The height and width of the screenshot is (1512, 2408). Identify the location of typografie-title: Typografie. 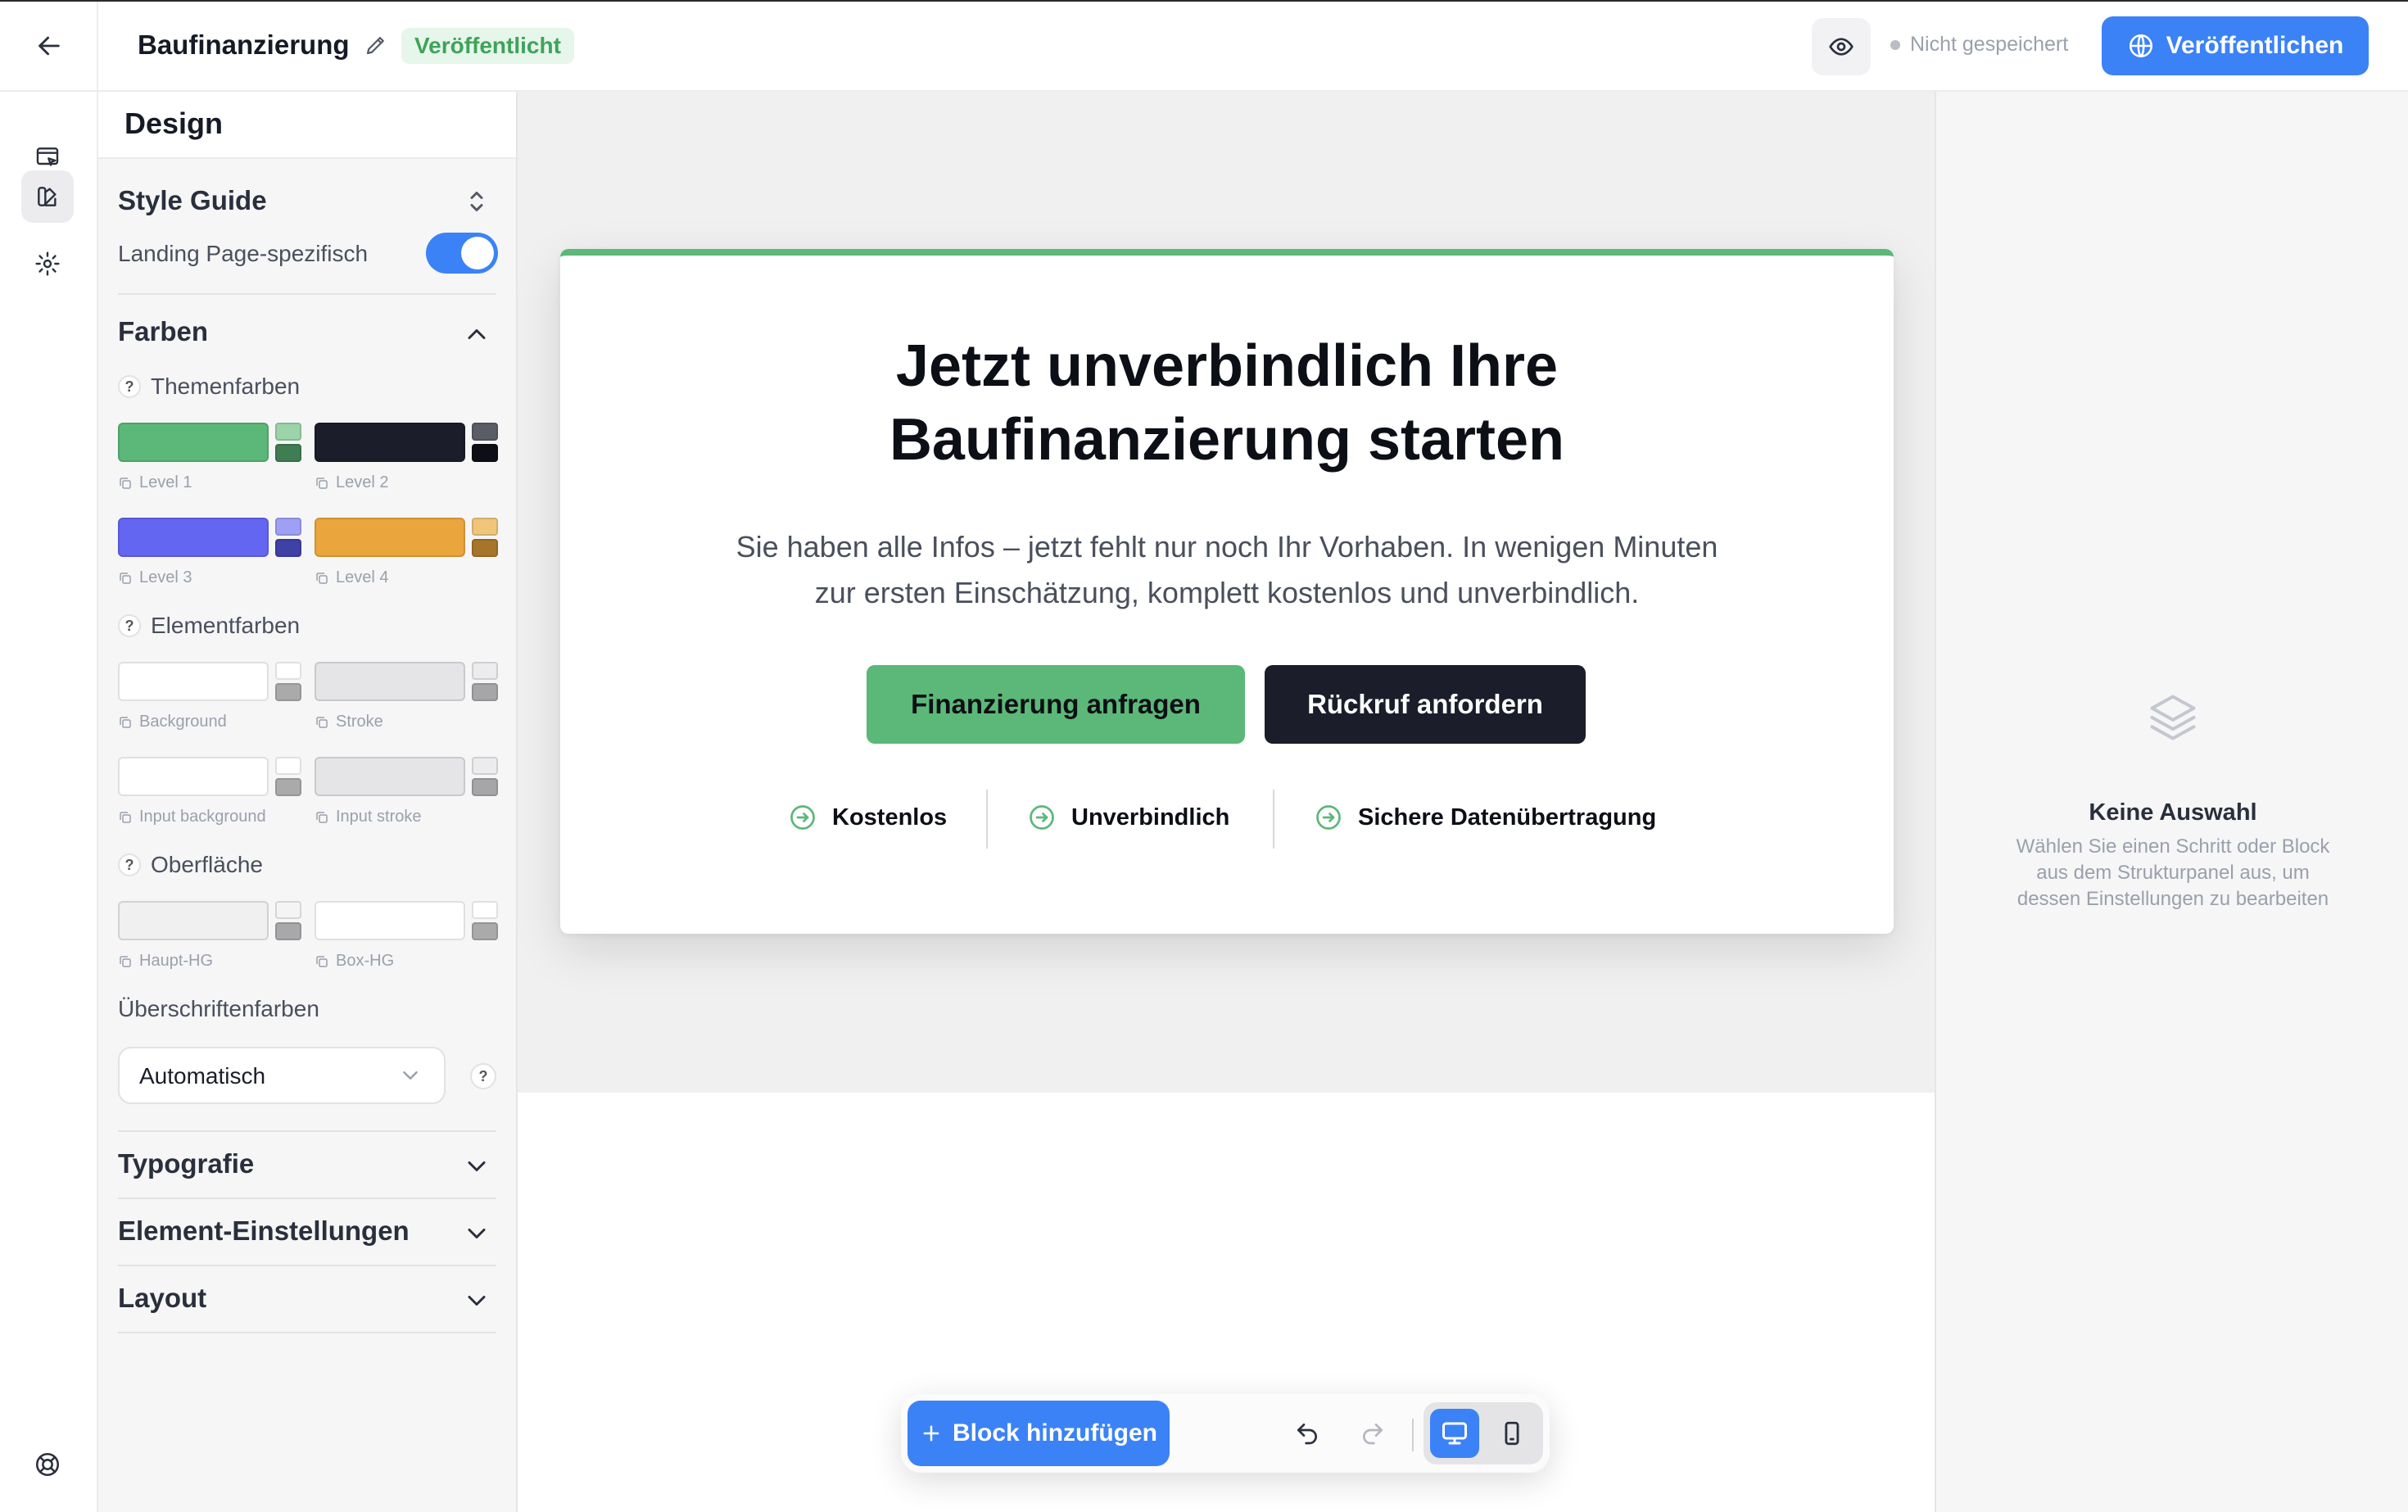
(186, 1163).